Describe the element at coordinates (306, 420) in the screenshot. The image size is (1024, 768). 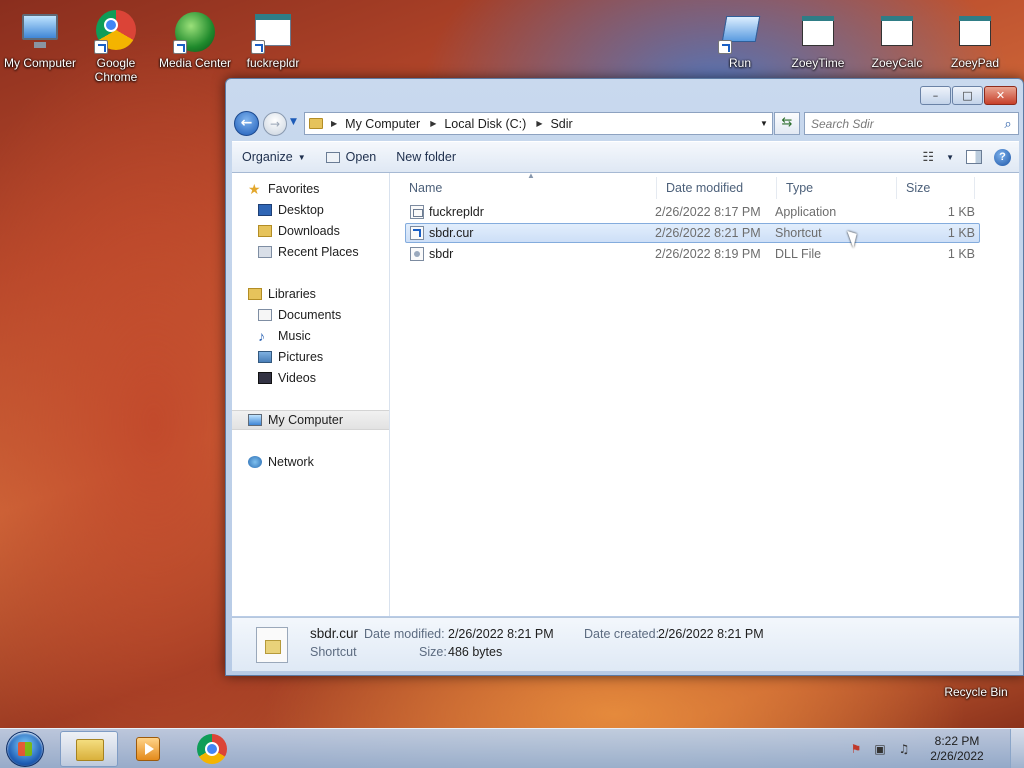
I see `nav-label: My Computer` at that location.